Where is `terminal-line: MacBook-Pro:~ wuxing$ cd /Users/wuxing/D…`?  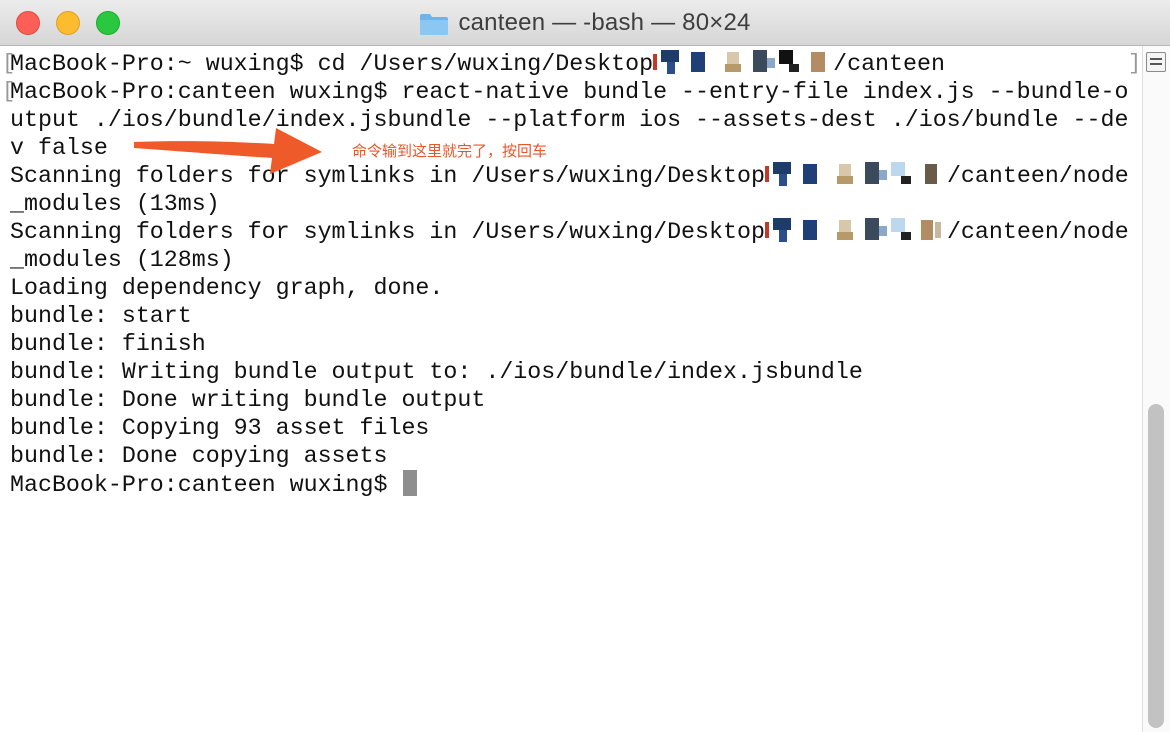 terminal-line: MacBook-Pro:~ wuxing$ cd /Users/wuxing/D… is located at coordinates (477, 63).